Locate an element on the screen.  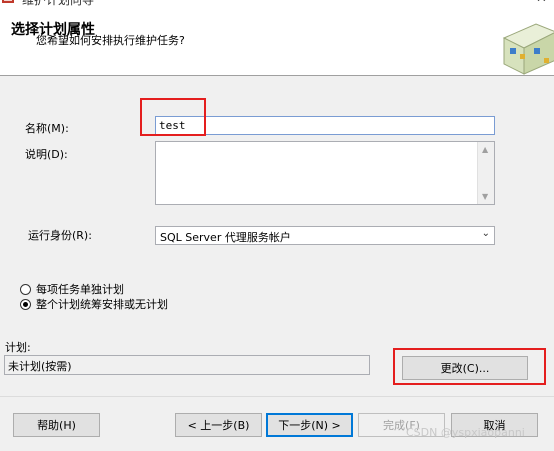
close-icon: ✕ is located at coordinates (541, 3).